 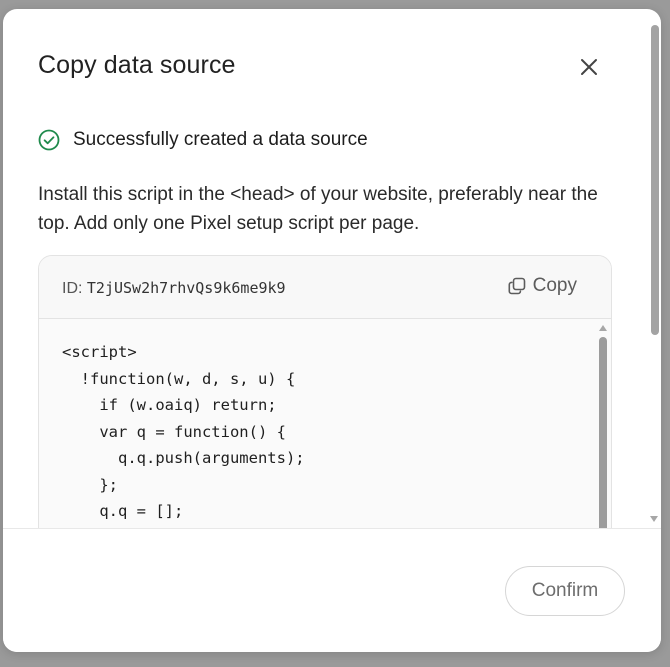 I want to click on success-message: Successfully created a data source, so click(x=203, y=140).